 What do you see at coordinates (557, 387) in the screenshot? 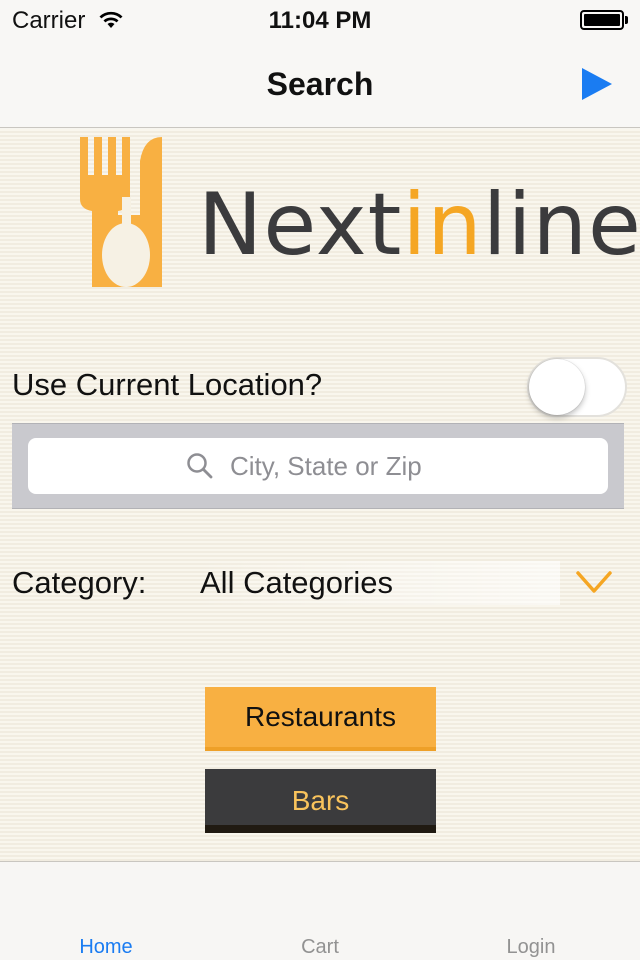
I see `toggle-knob` at bounding box center [557, 387].